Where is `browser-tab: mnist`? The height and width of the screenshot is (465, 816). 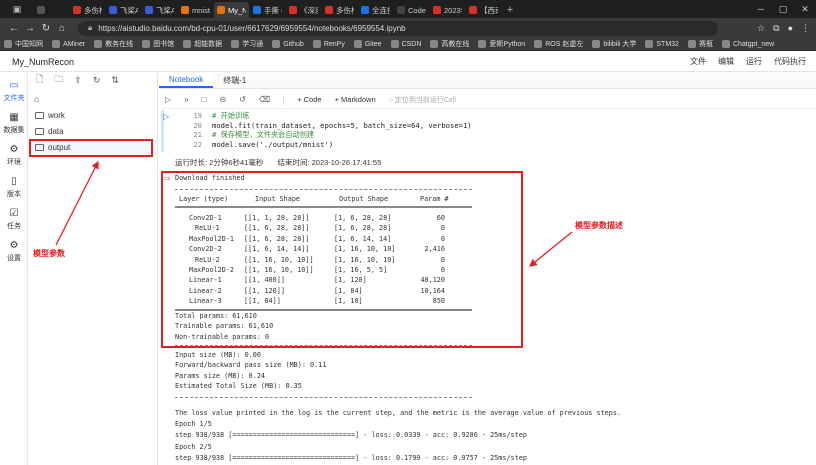
browser-tab: mnist is located at coordinates (195, 10).